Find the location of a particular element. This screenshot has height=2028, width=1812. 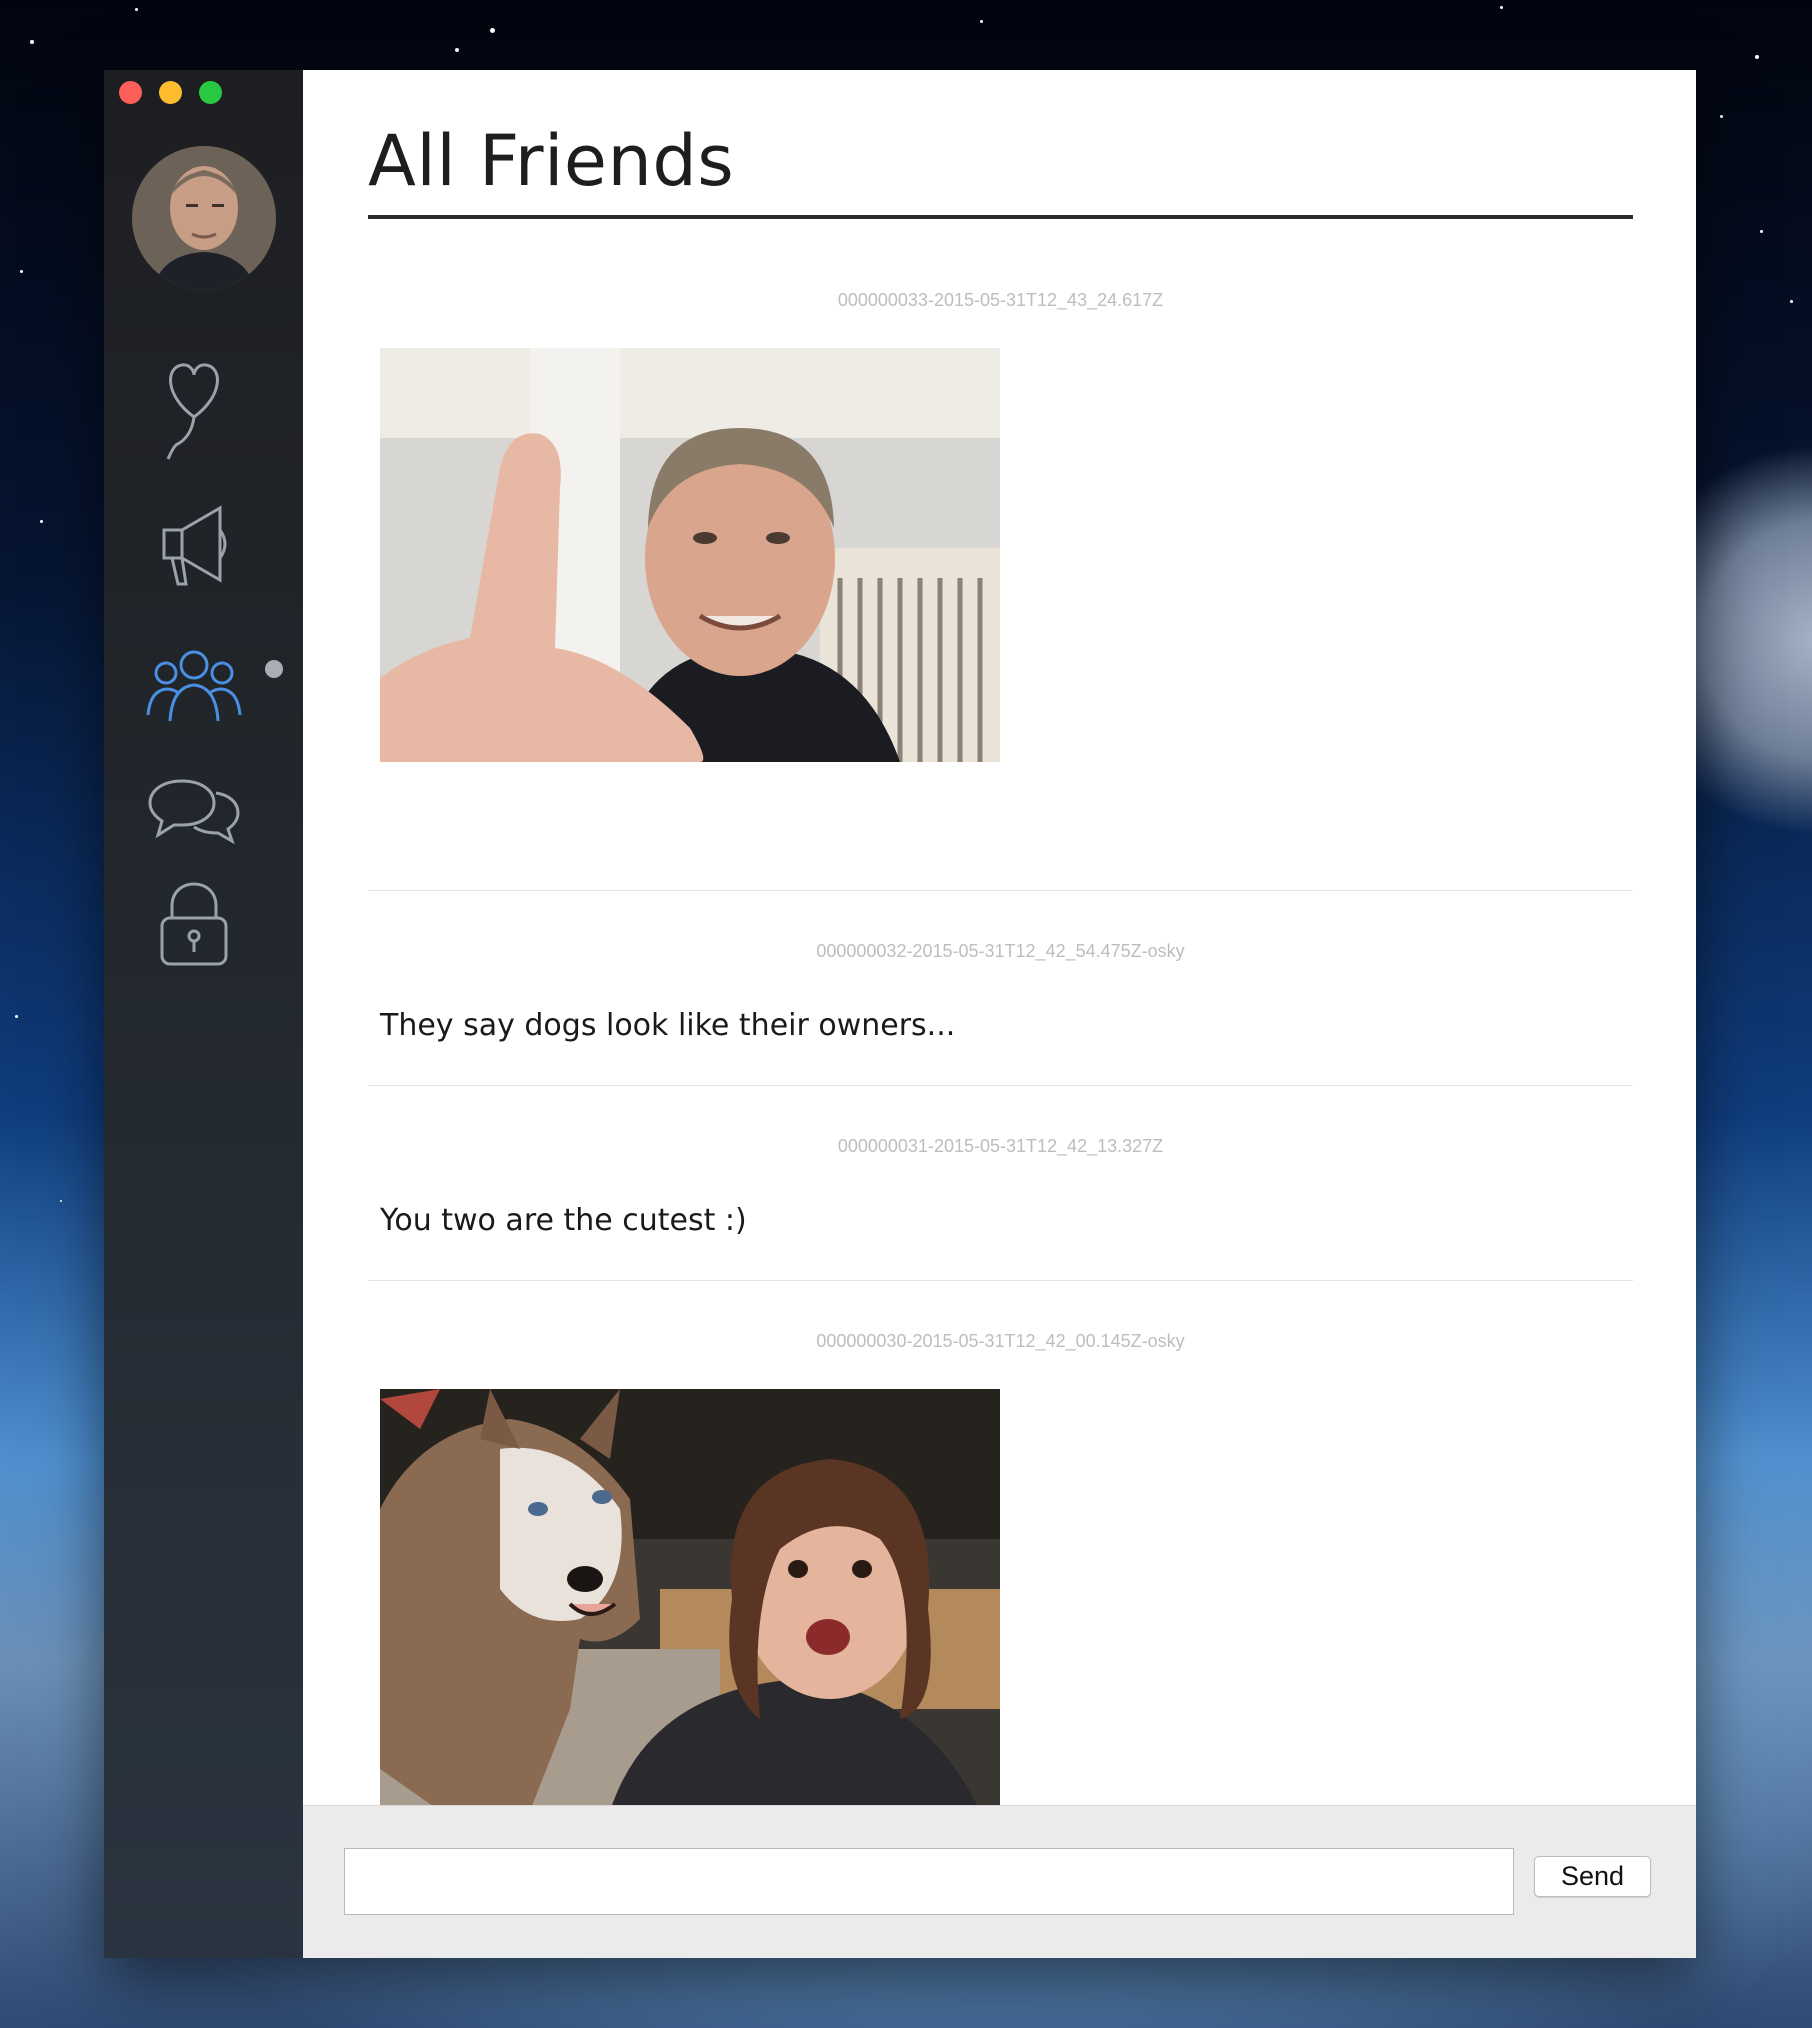

megaphone-icon is located at coordinates (194, 545).